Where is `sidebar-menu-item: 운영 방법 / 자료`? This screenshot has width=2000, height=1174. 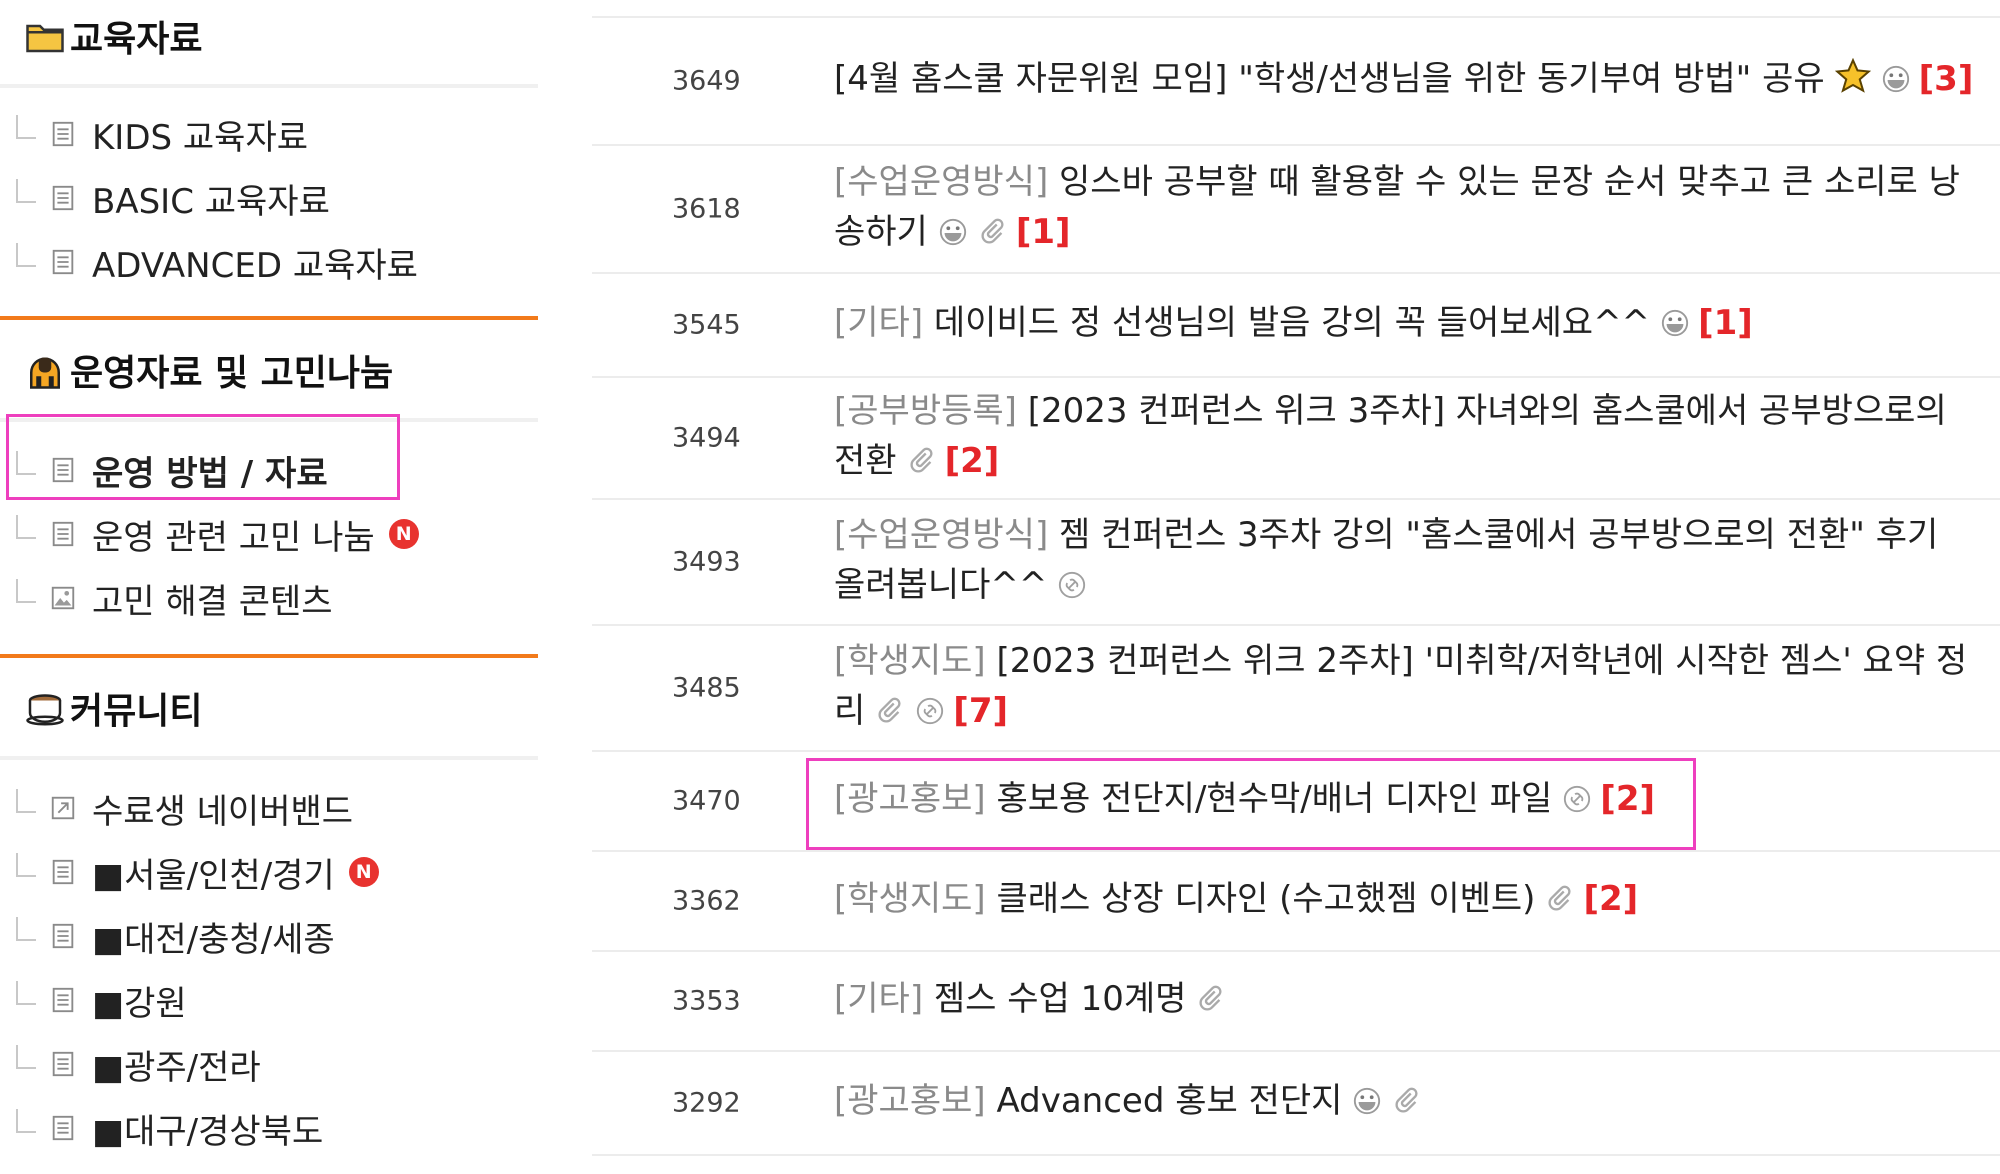
sidebar-menu-item: 운영 방법 / 자료 is located at coordinates (172, 470).